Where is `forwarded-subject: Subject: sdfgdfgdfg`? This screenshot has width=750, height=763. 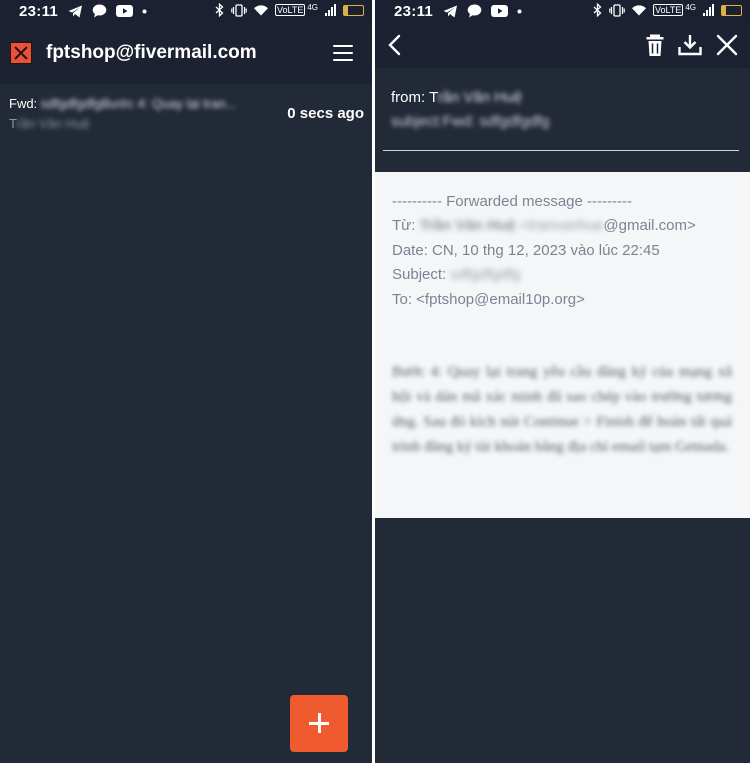
forwarded-subject: Subject: sdfgdfgdfg is located at coordinates (456, 274).